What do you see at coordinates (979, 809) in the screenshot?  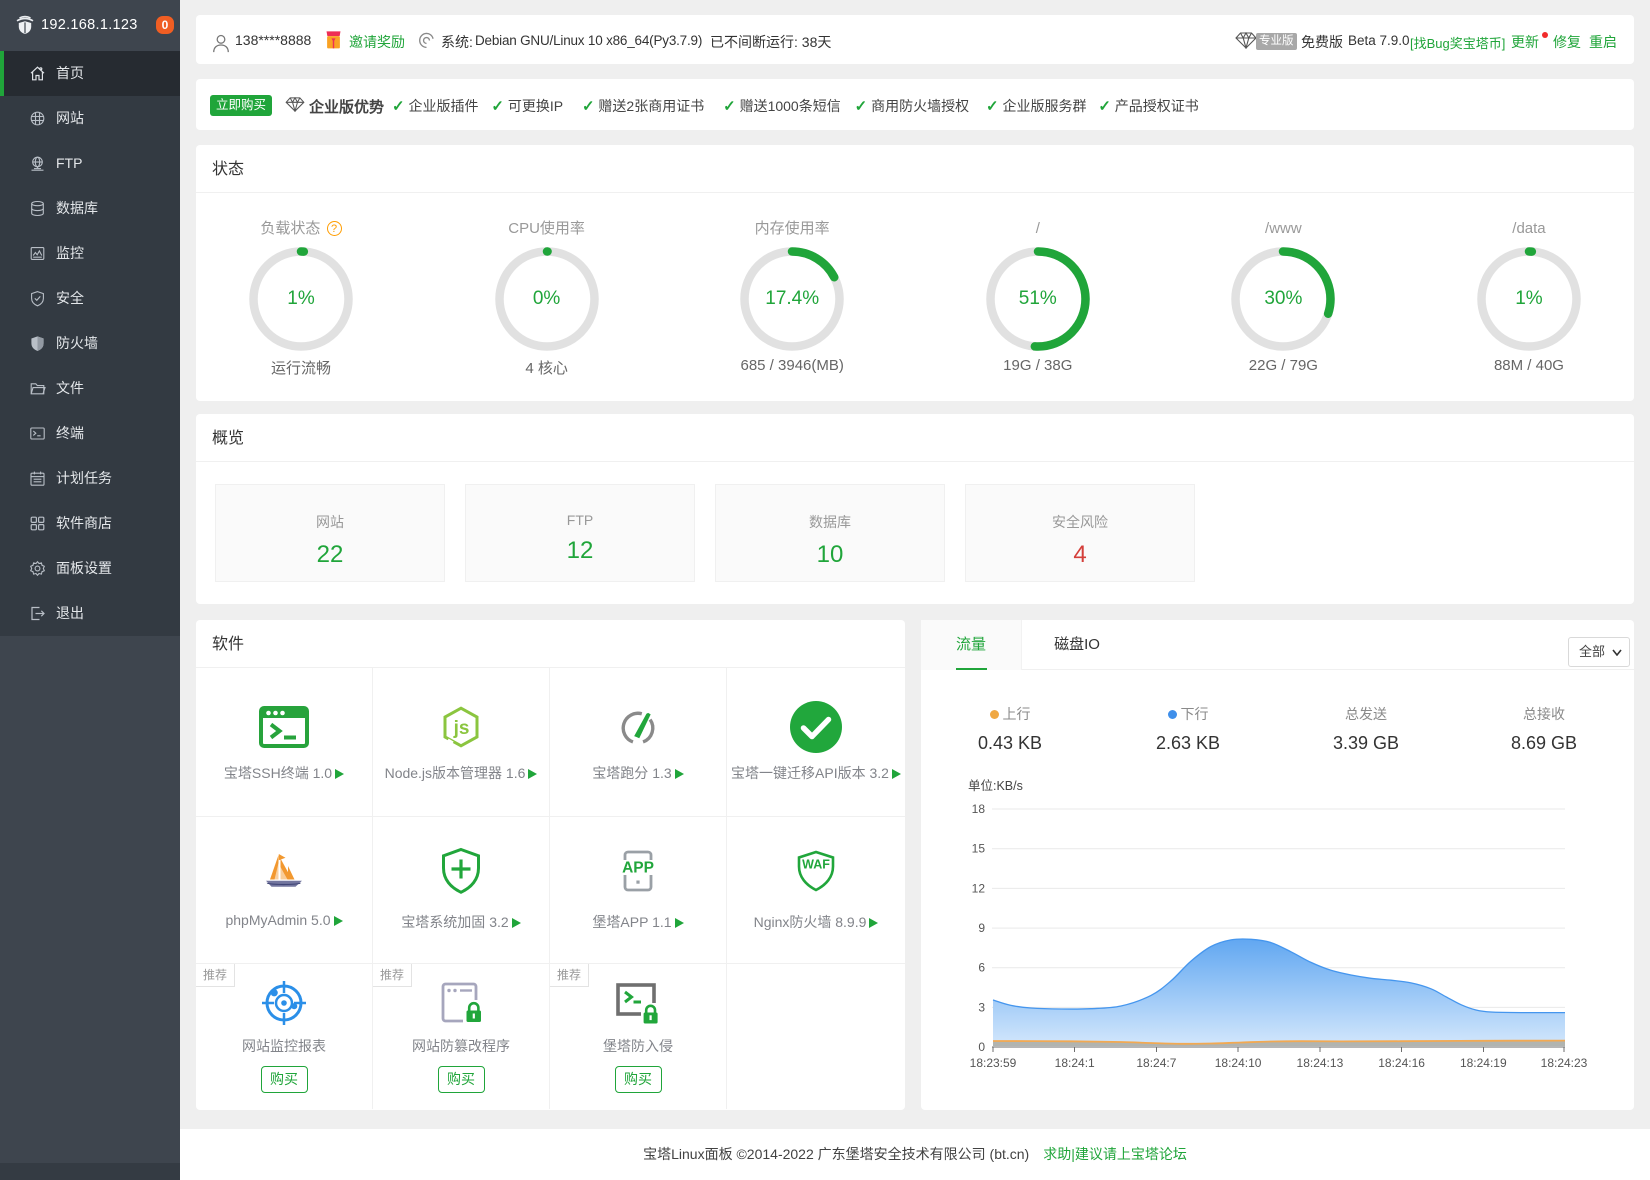 I see `svg-text: 18` at bounding box center [979, 809].